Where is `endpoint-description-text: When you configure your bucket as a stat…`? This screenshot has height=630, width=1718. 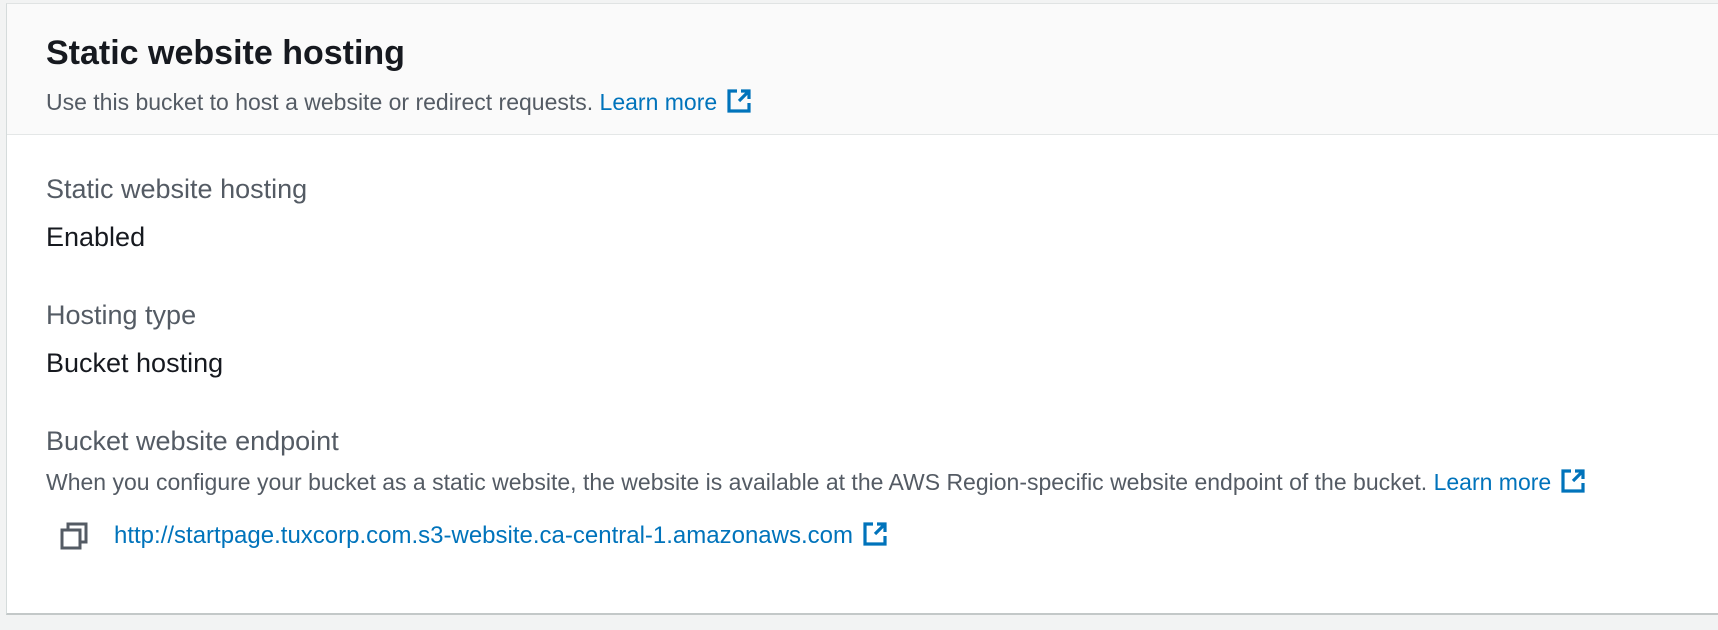
endpoint-description-text: When you configure your bucket as a stat… is located at coordinates (737, 482).